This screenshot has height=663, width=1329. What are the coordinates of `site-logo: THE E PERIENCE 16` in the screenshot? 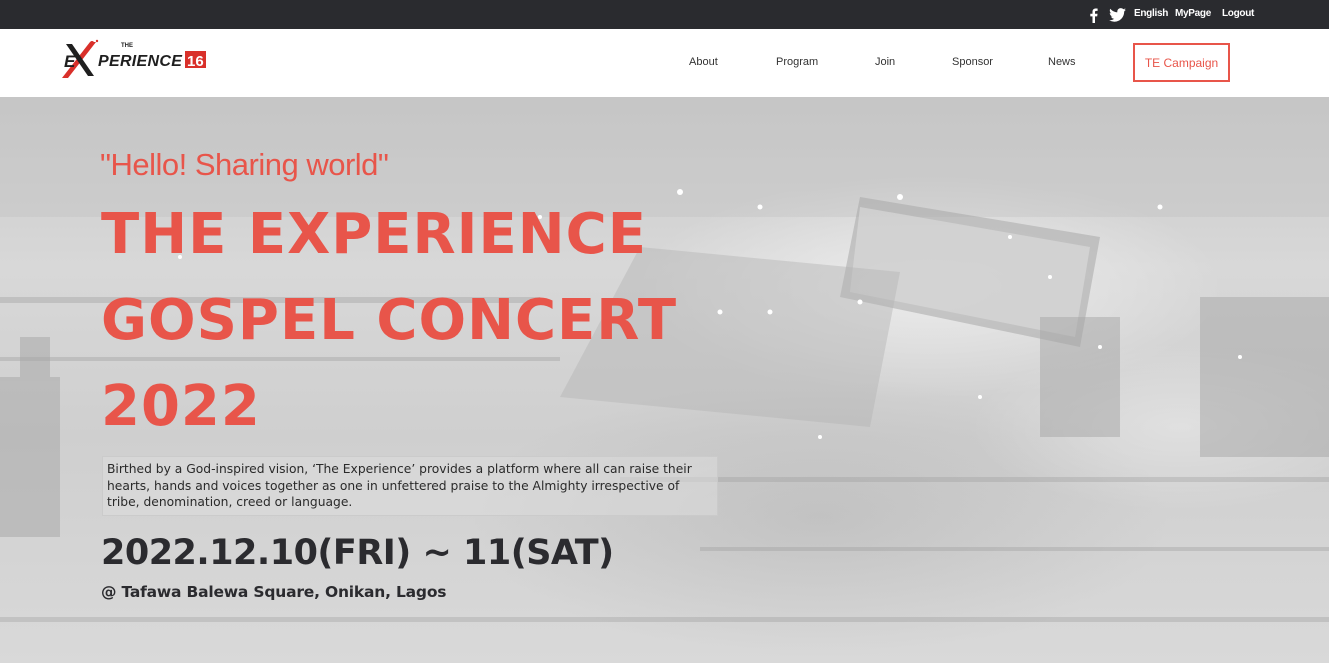 It's located at (134, 59).